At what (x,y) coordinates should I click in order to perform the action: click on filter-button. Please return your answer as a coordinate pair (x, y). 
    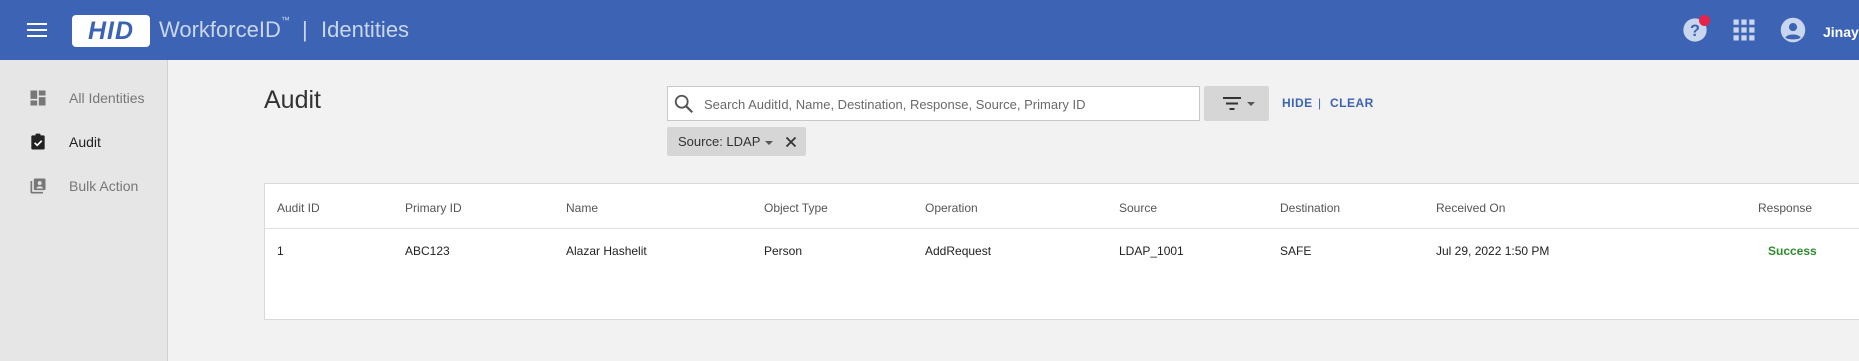
    Looking at the image, I should click on (1236, 103).